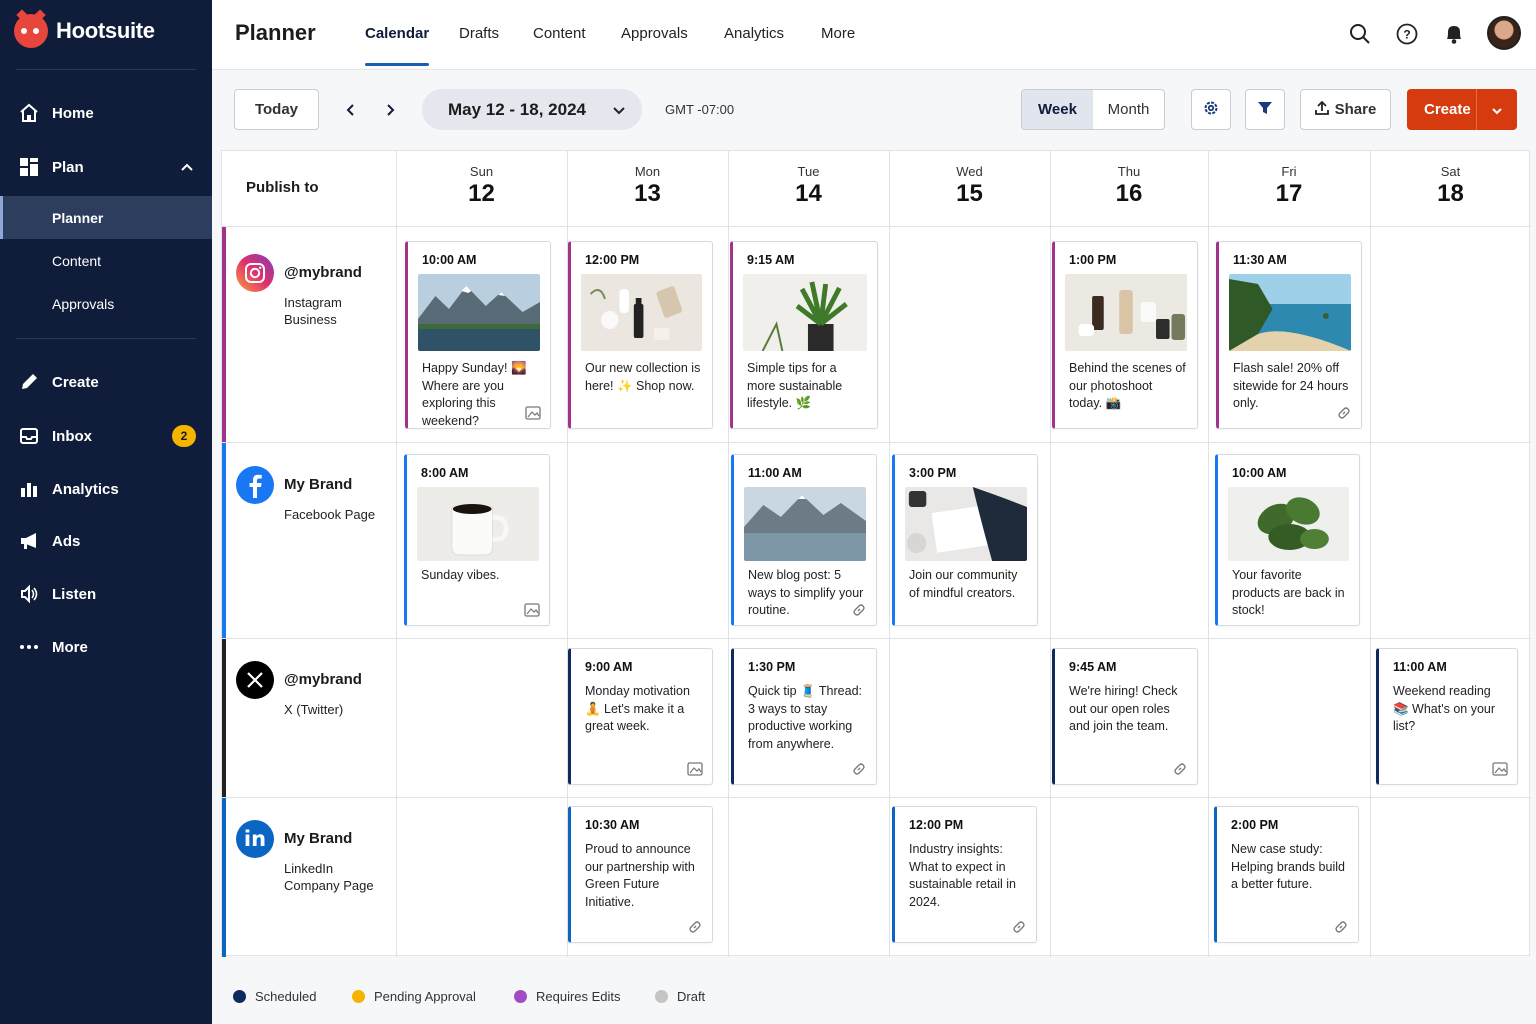  What do you see at coordinates (477, 540) in the screenshot?
I see `post-card: 8:00 AM Sunday vibes.` at bounding box center [477, 540].